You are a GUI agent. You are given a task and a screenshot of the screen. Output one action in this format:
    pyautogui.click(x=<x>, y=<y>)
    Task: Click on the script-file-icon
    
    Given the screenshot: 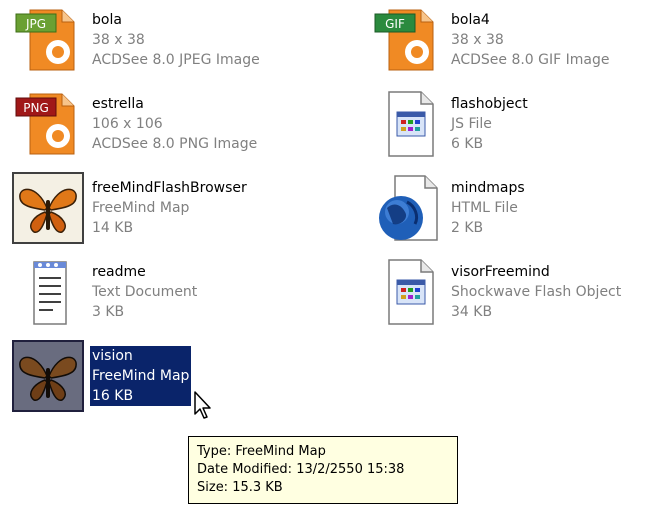 What is the action you would take?
    pyautogui.click(x=407, y=124)
    